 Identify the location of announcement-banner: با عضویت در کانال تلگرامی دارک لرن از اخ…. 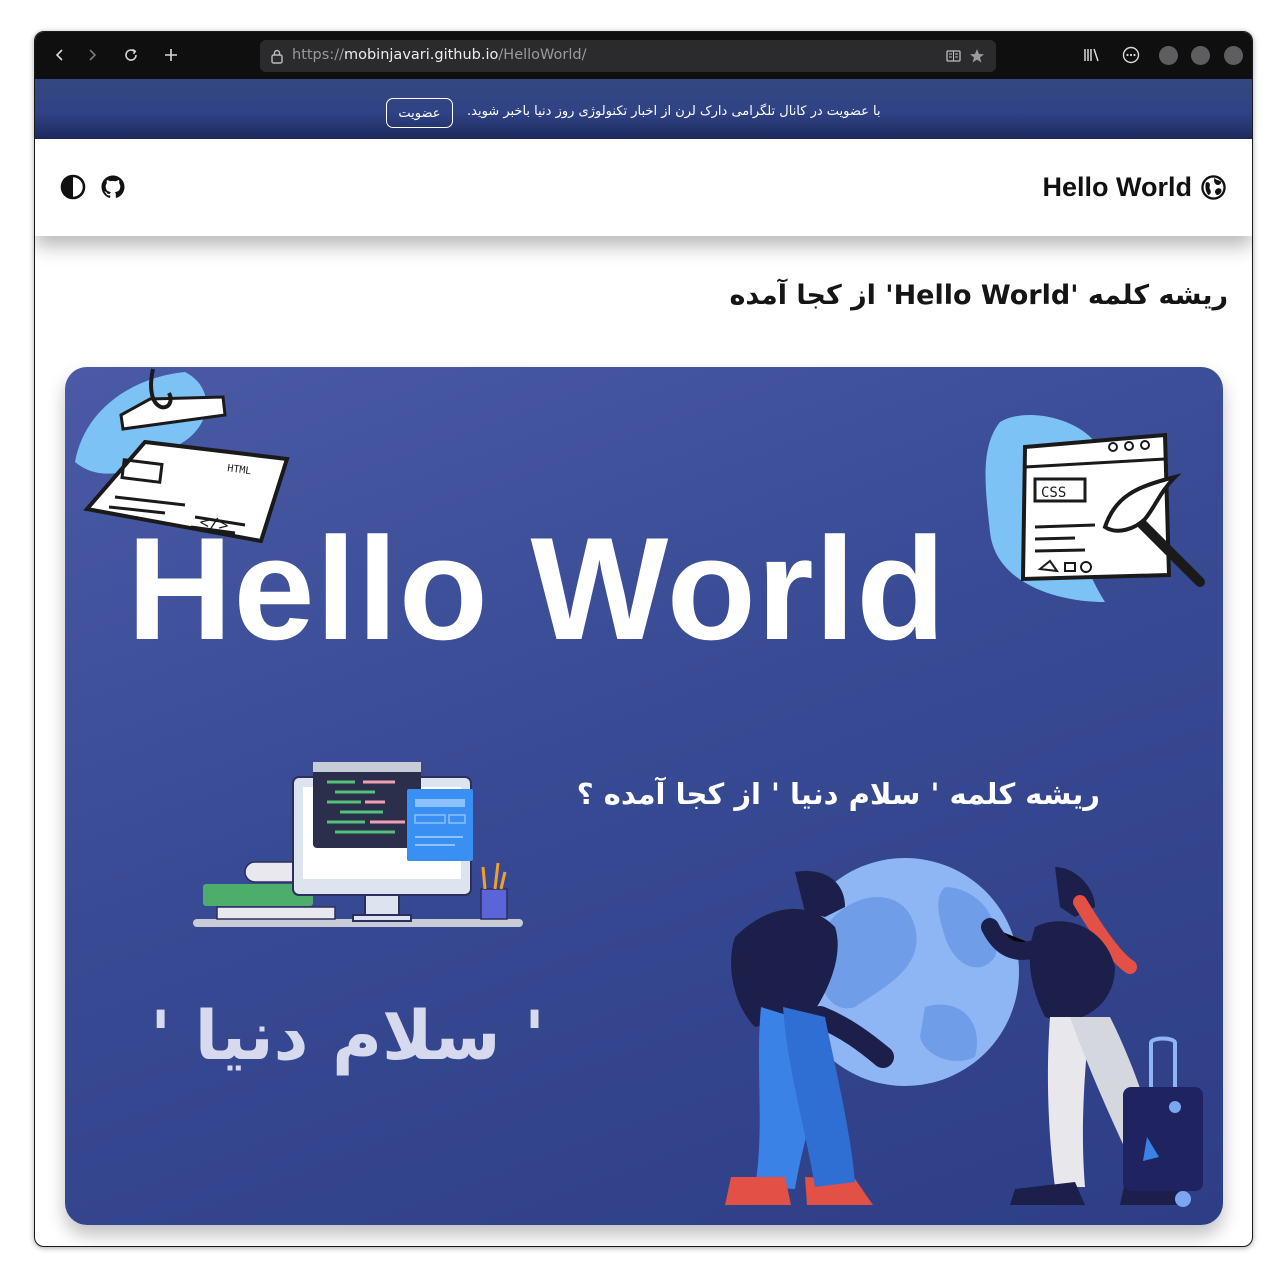
(643, 109).